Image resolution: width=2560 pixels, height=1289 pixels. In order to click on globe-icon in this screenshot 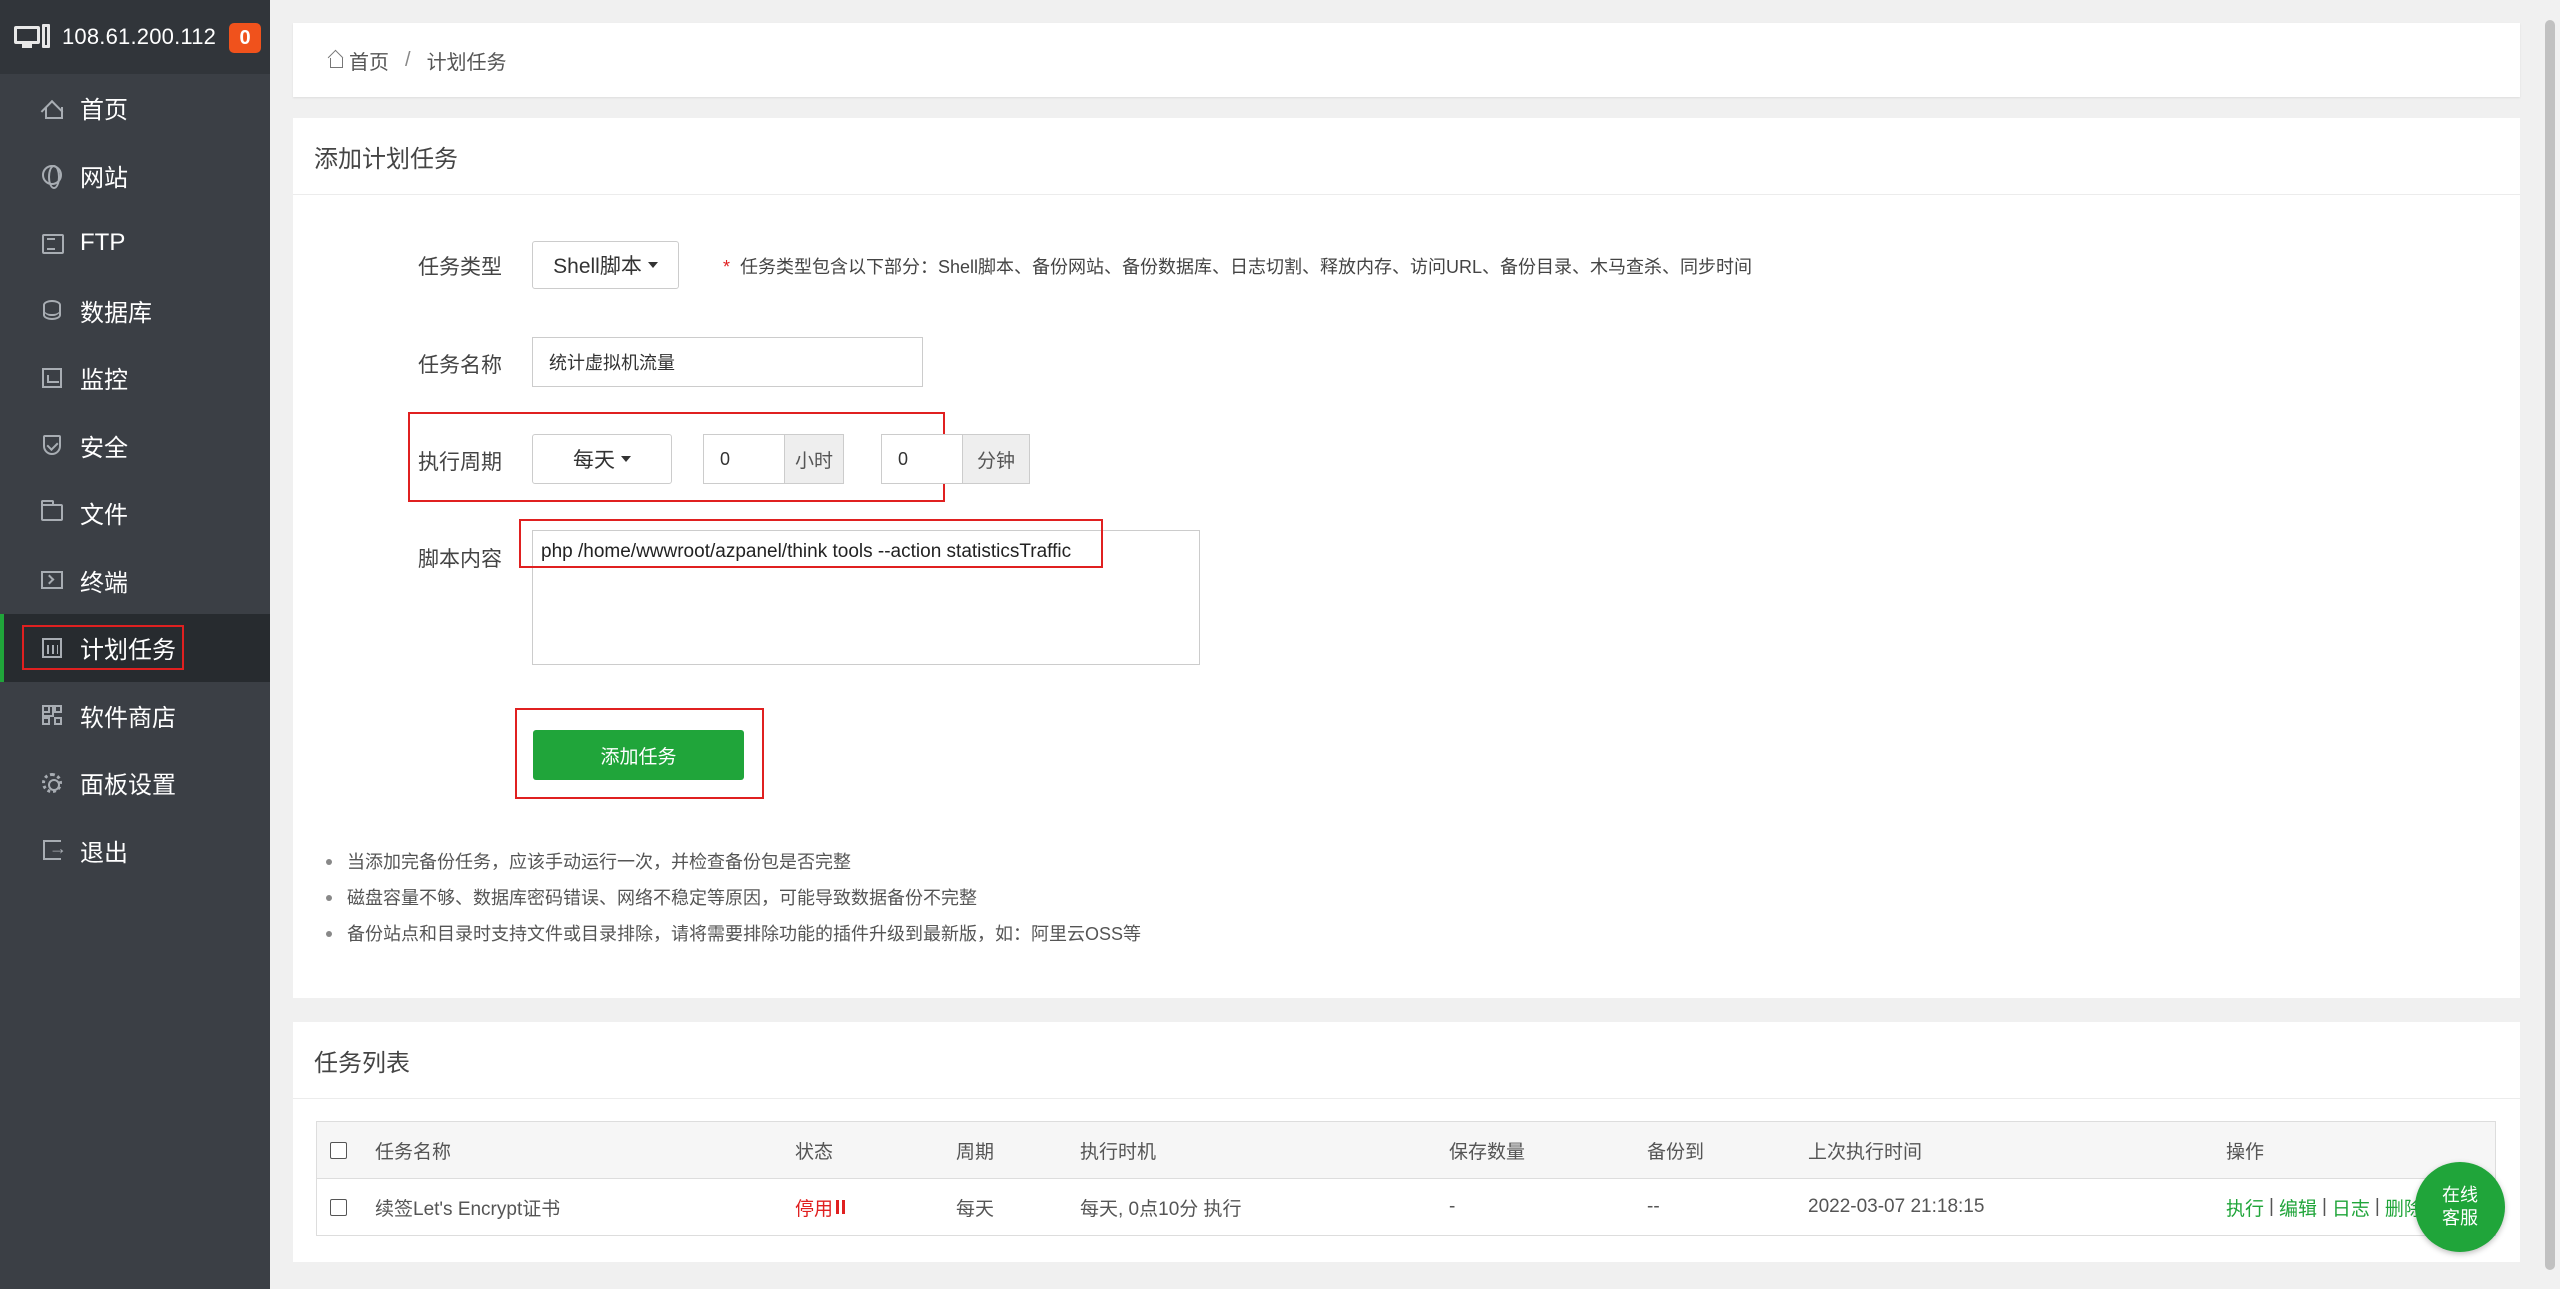, I will do `click(52, 176)`.